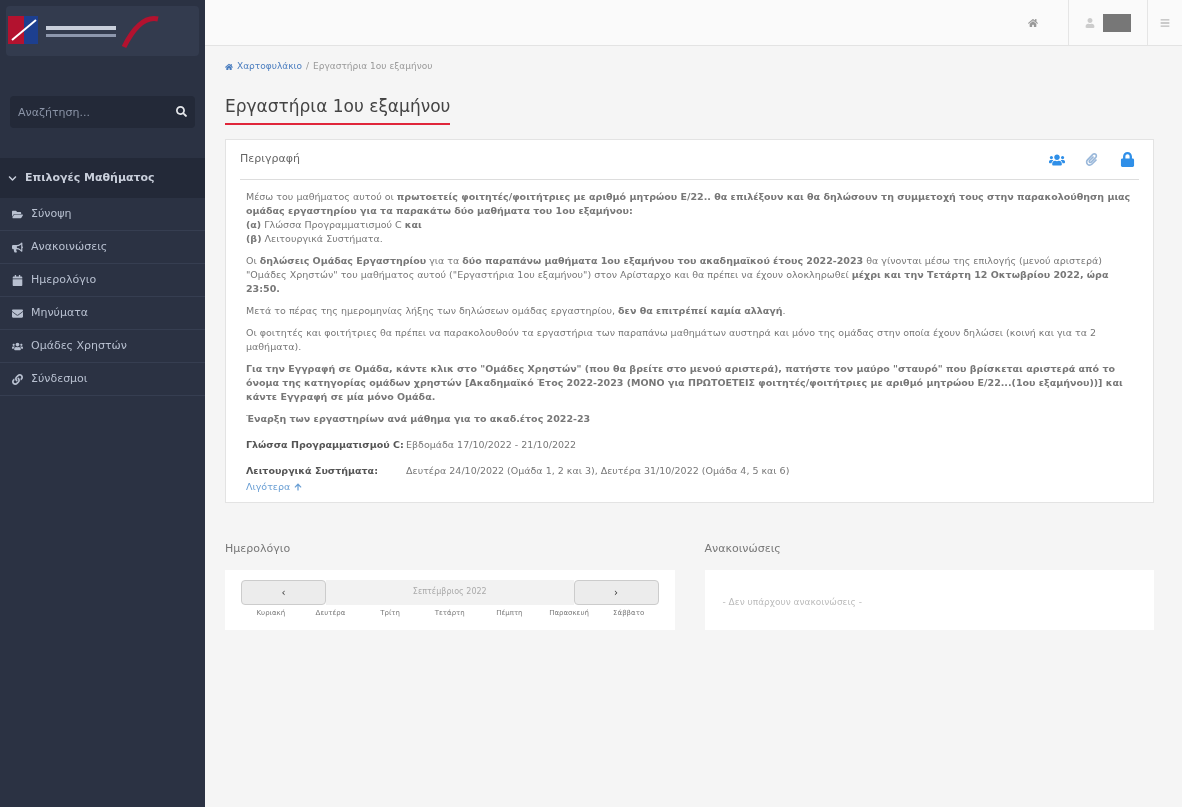 Image resolution: width=1182 pixels, height=807 pixels. I want to click on previous-button: ‹, so click(283, 592).